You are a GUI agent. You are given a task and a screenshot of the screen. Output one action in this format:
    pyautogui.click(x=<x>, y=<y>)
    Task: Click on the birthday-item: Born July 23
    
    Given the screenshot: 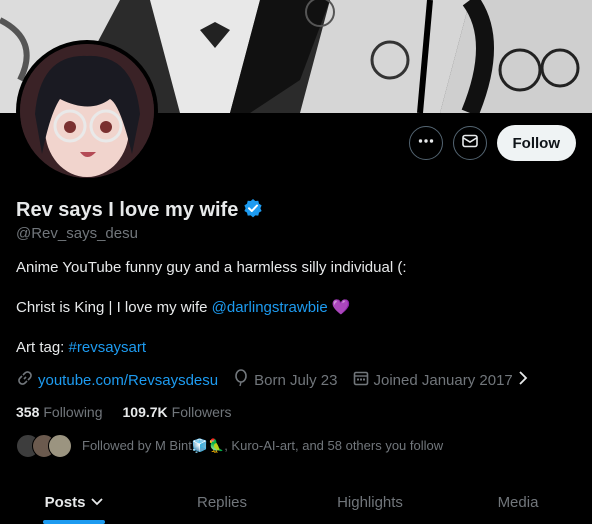 What is the action you would take?
    pyautogui.click(x=285, y=380)
    